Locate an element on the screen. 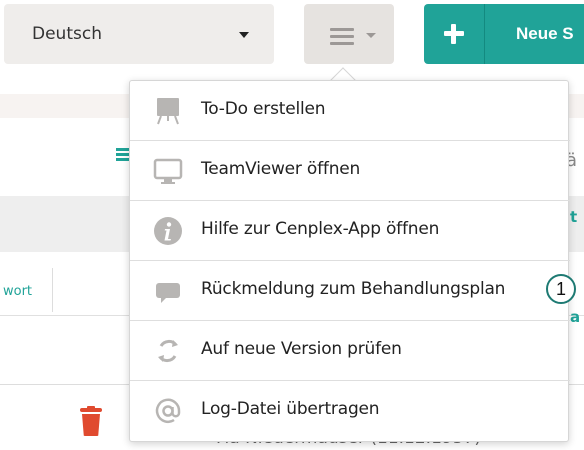 The width and height of the screenshot is (584, 450). refresh-icon is located at coordinates (168, 351).